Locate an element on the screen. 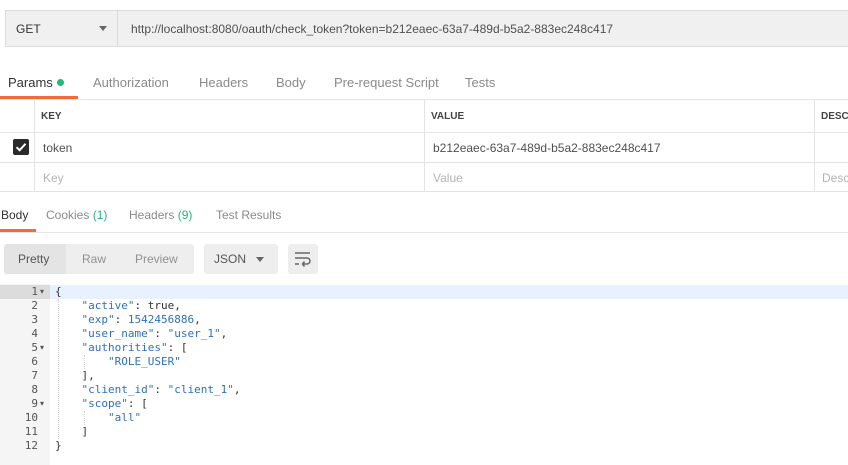 The height and width of the screenshot is (465, 848). column-header-key: KEY is located at coordinates (51, 116).